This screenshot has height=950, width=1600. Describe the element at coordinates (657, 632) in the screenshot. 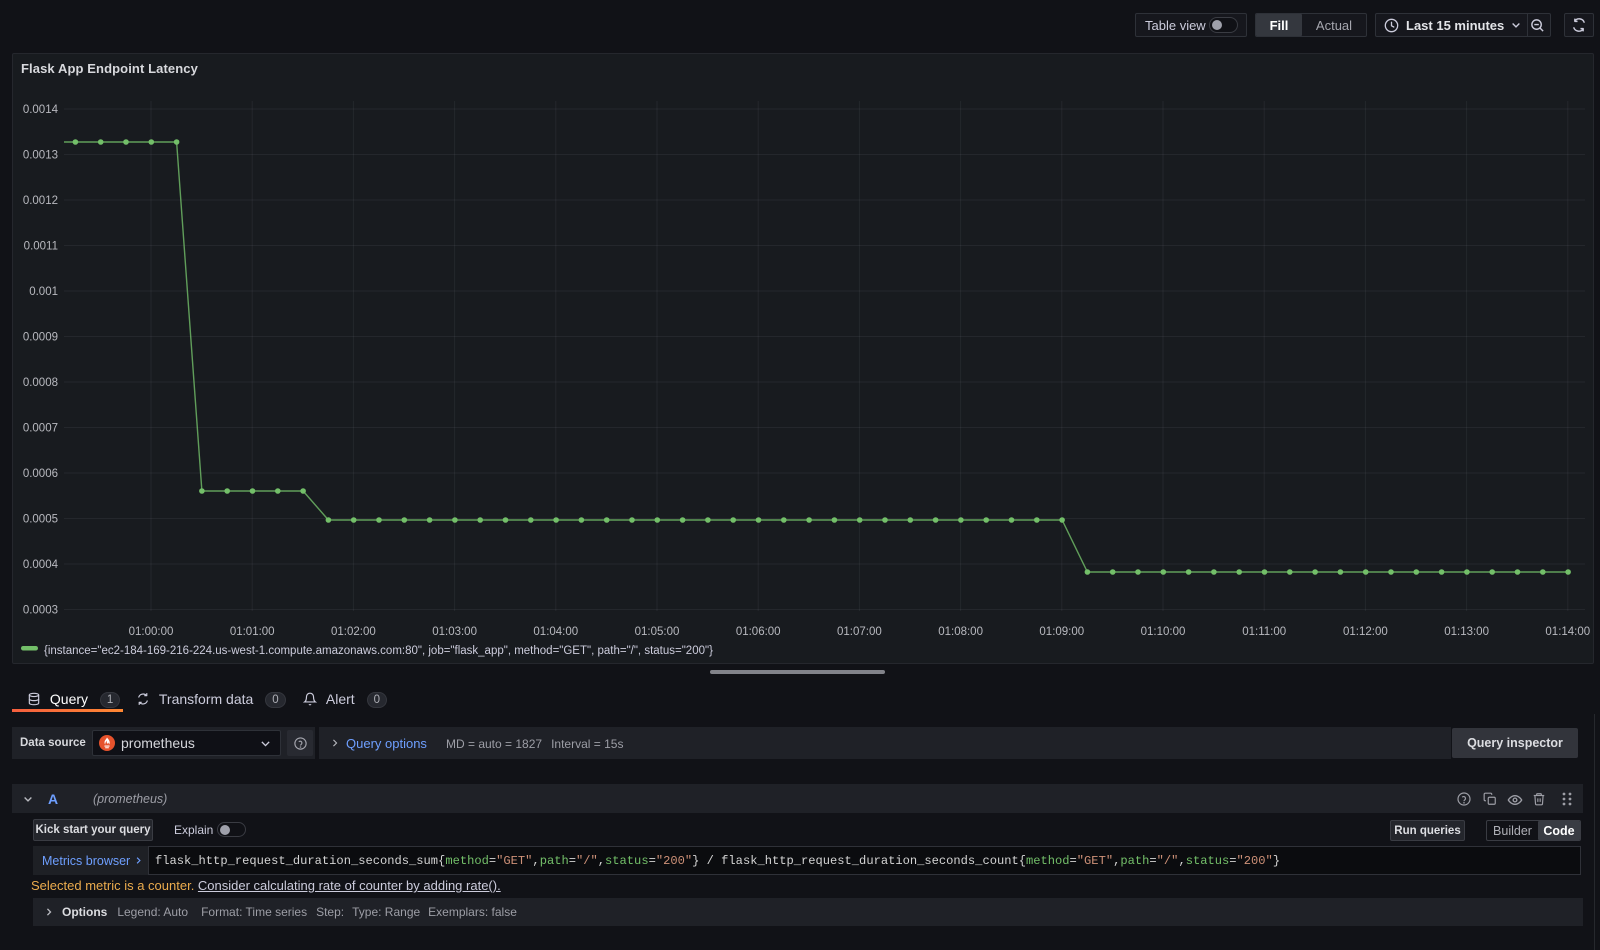

I see `svg-text: 01:05:00` at that location.